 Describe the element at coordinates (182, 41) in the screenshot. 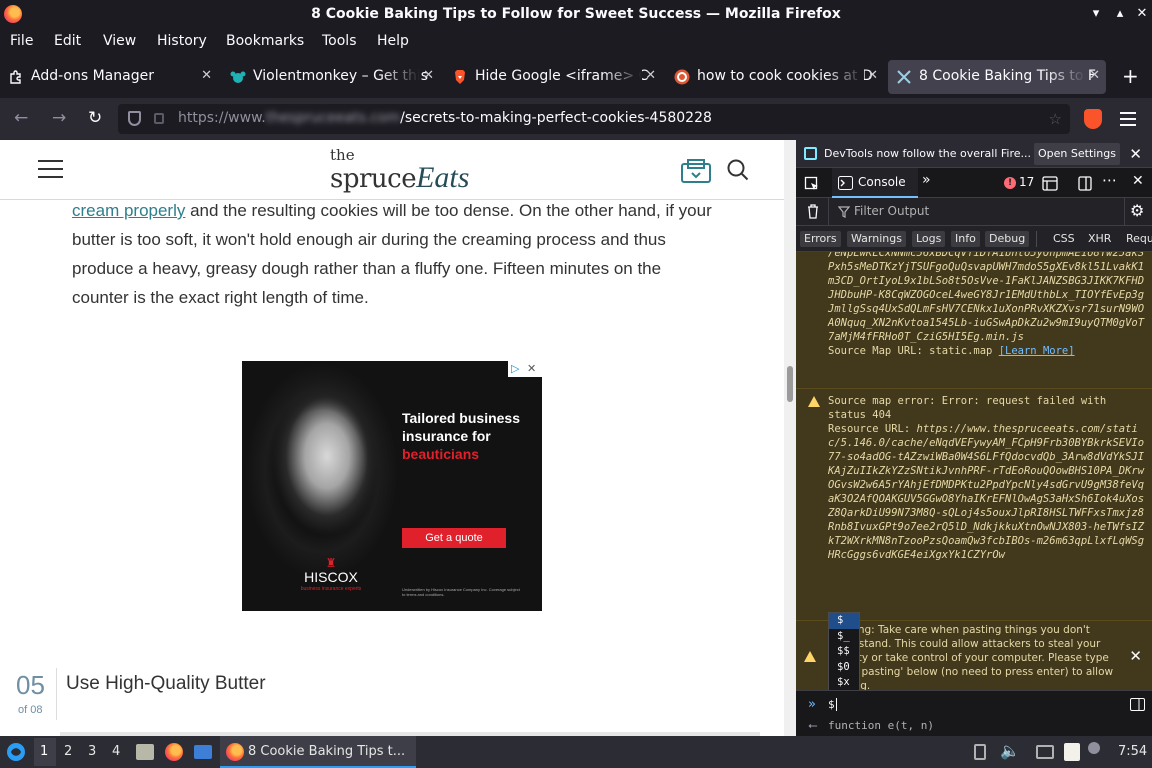

I see `menu-history: History` at that location.